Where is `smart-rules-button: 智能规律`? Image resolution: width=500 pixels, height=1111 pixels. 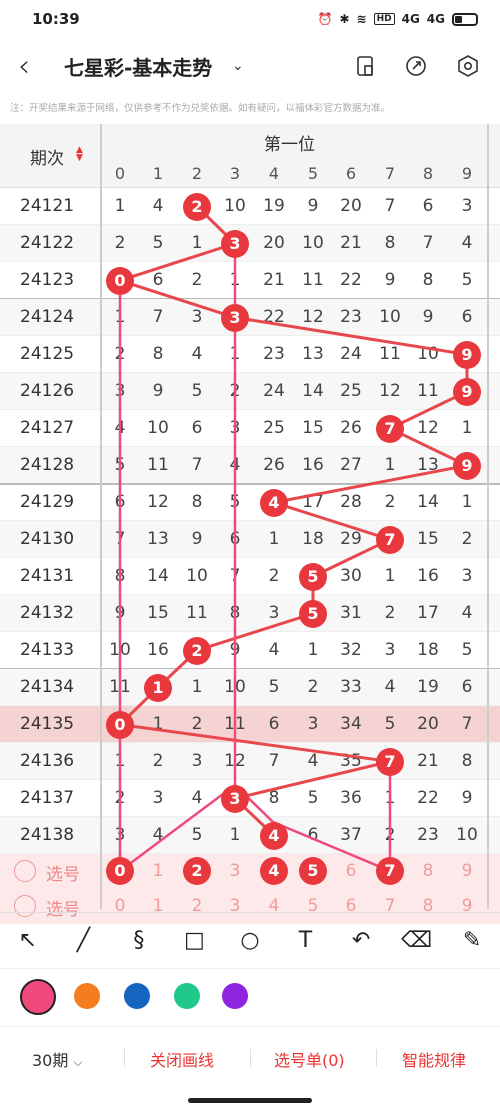
smart-rules-button: 智能规律 is located at coordinates (434, 1059).